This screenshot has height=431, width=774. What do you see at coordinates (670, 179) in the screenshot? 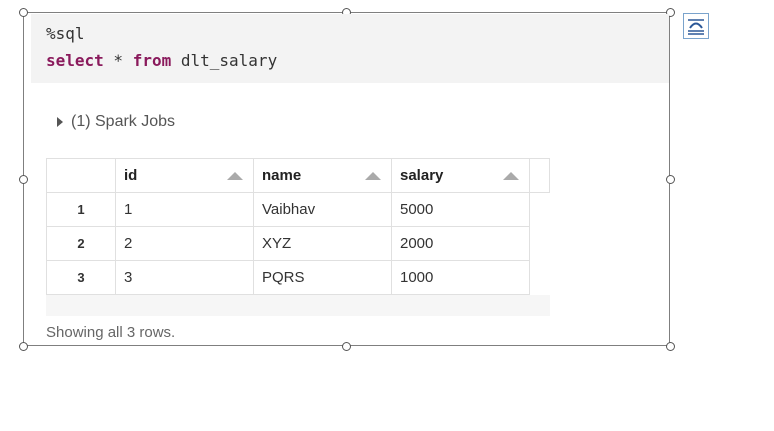
I see `resize-handle-middle-right` at bounding box center [670, 179].